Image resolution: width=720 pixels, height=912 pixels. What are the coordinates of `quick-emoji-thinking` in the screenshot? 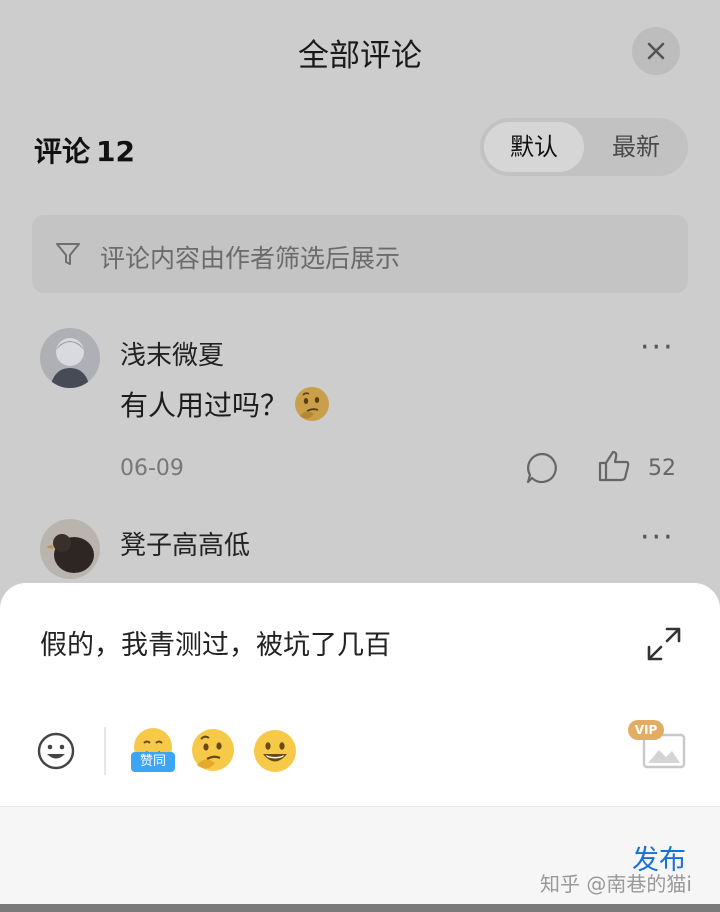 It's located at (213, 752).